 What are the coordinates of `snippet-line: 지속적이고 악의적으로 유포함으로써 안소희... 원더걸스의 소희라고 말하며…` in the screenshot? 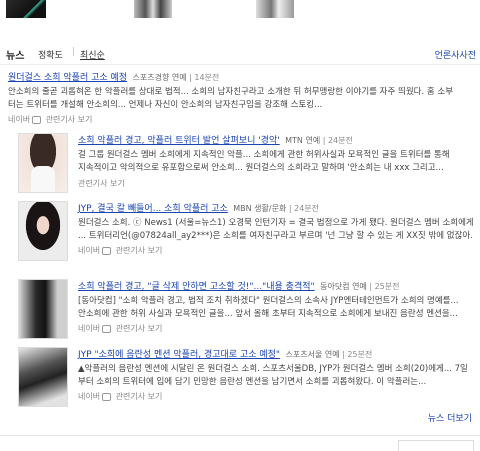 It's located at (261, 168).